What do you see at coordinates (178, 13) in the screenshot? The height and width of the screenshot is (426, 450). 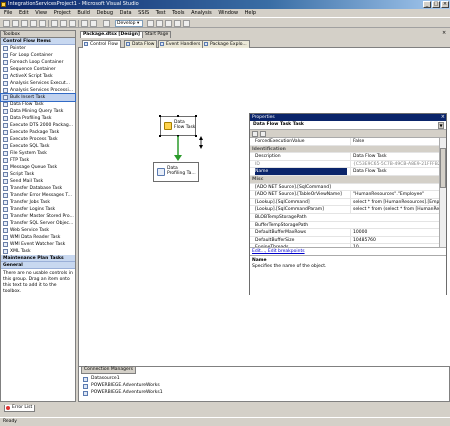 I see `menu-tools: Tools` at bounding box center [178, 13].